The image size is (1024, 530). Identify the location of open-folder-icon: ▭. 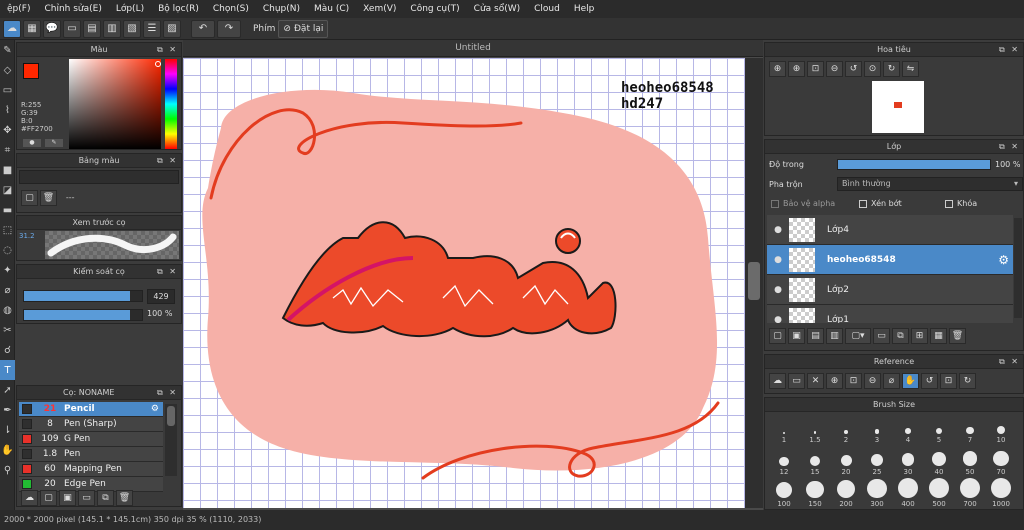
(796, 381).